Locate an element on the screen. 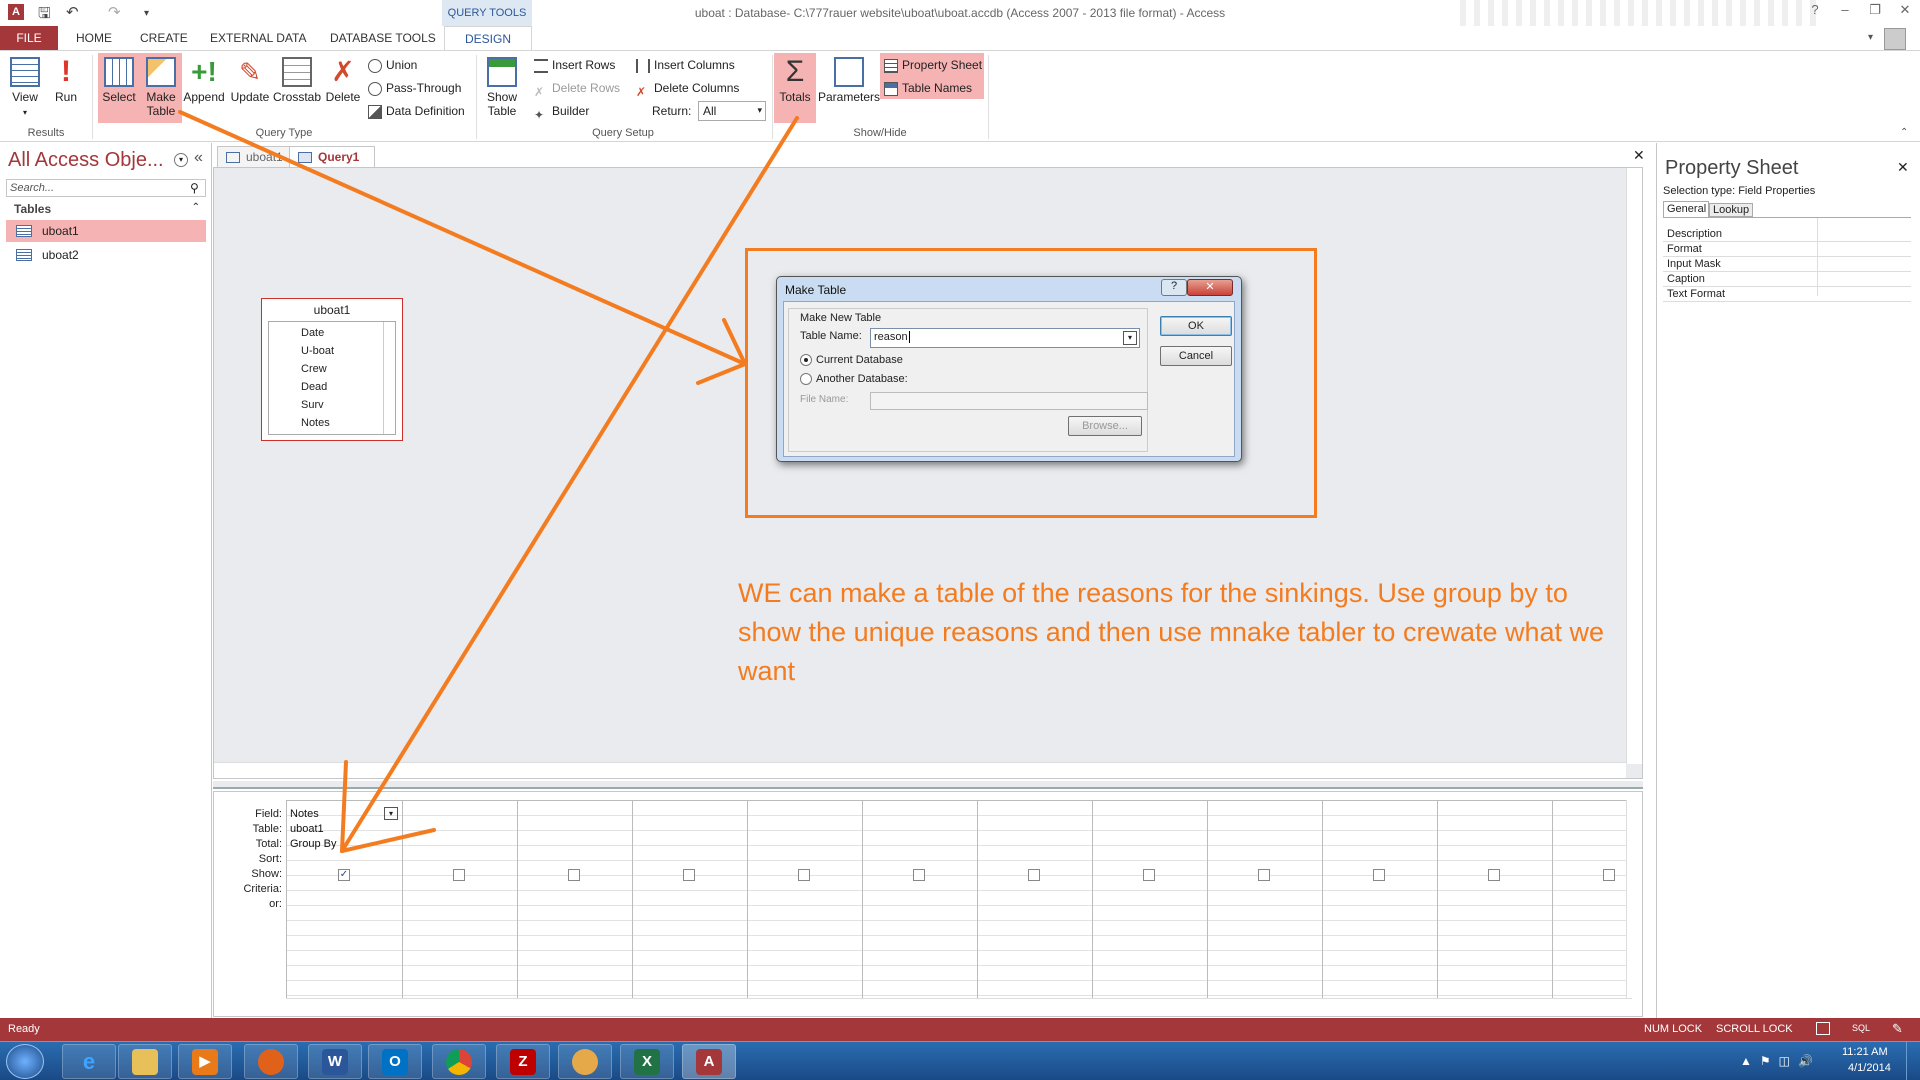  taskbar-app is located at coordinates (585, 1061).